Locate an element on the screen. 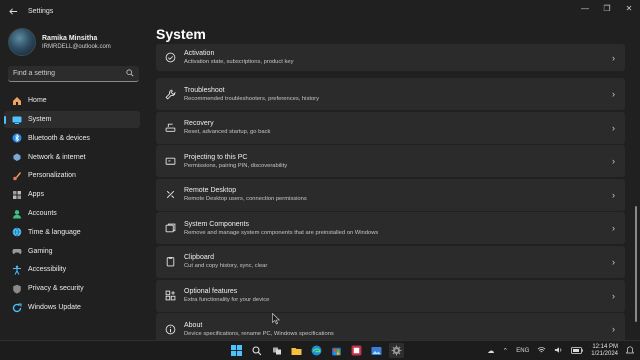  card-desc: Reset, advanced startup, go back is located at coordinates (227, 132).